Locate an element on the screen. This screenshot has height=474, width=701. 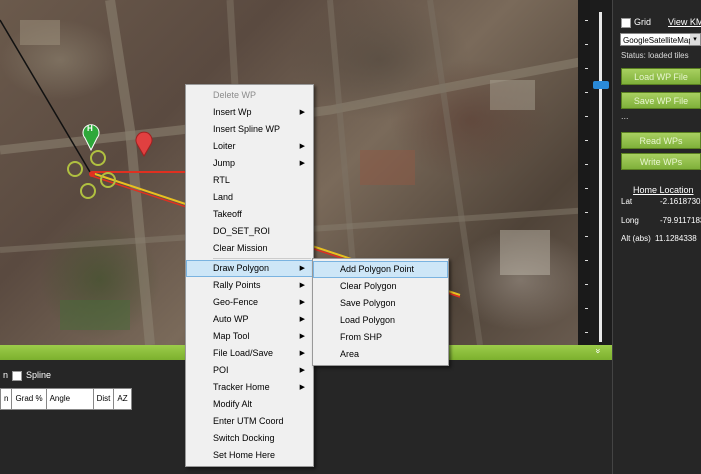
menu-item-jump: Jump ▶ is located at coordinates (249, 163).